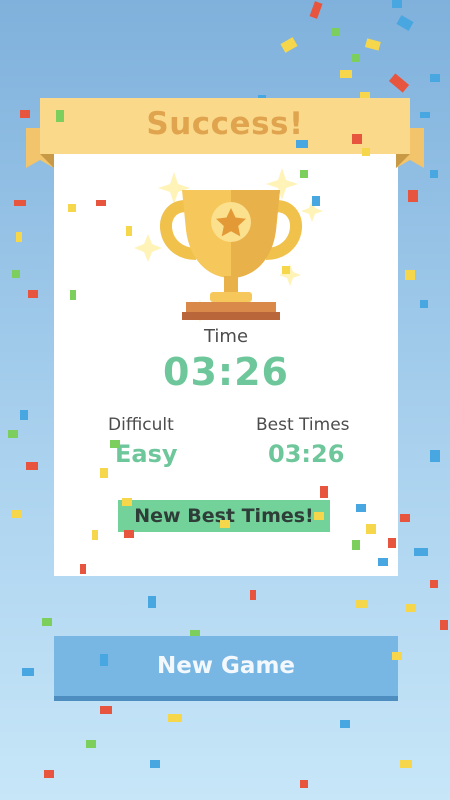 The width and height of the screenshot is (450, 800). I want to click on best-times-value: 03:26, so click(306, 454).